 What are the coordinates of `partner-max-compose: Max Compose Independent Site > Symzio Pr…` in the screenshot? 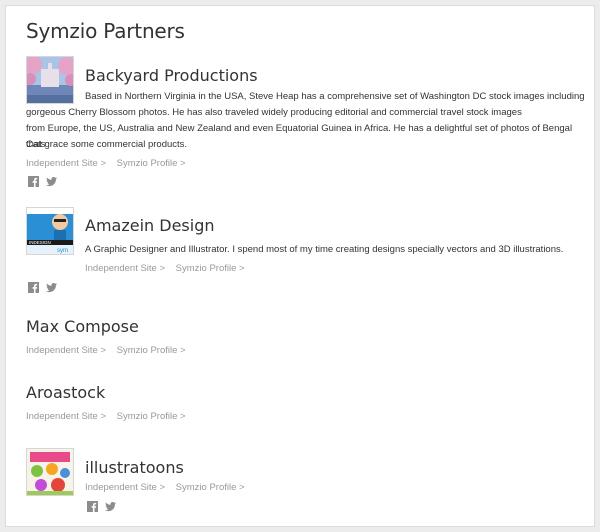 It's located at (306, 339).